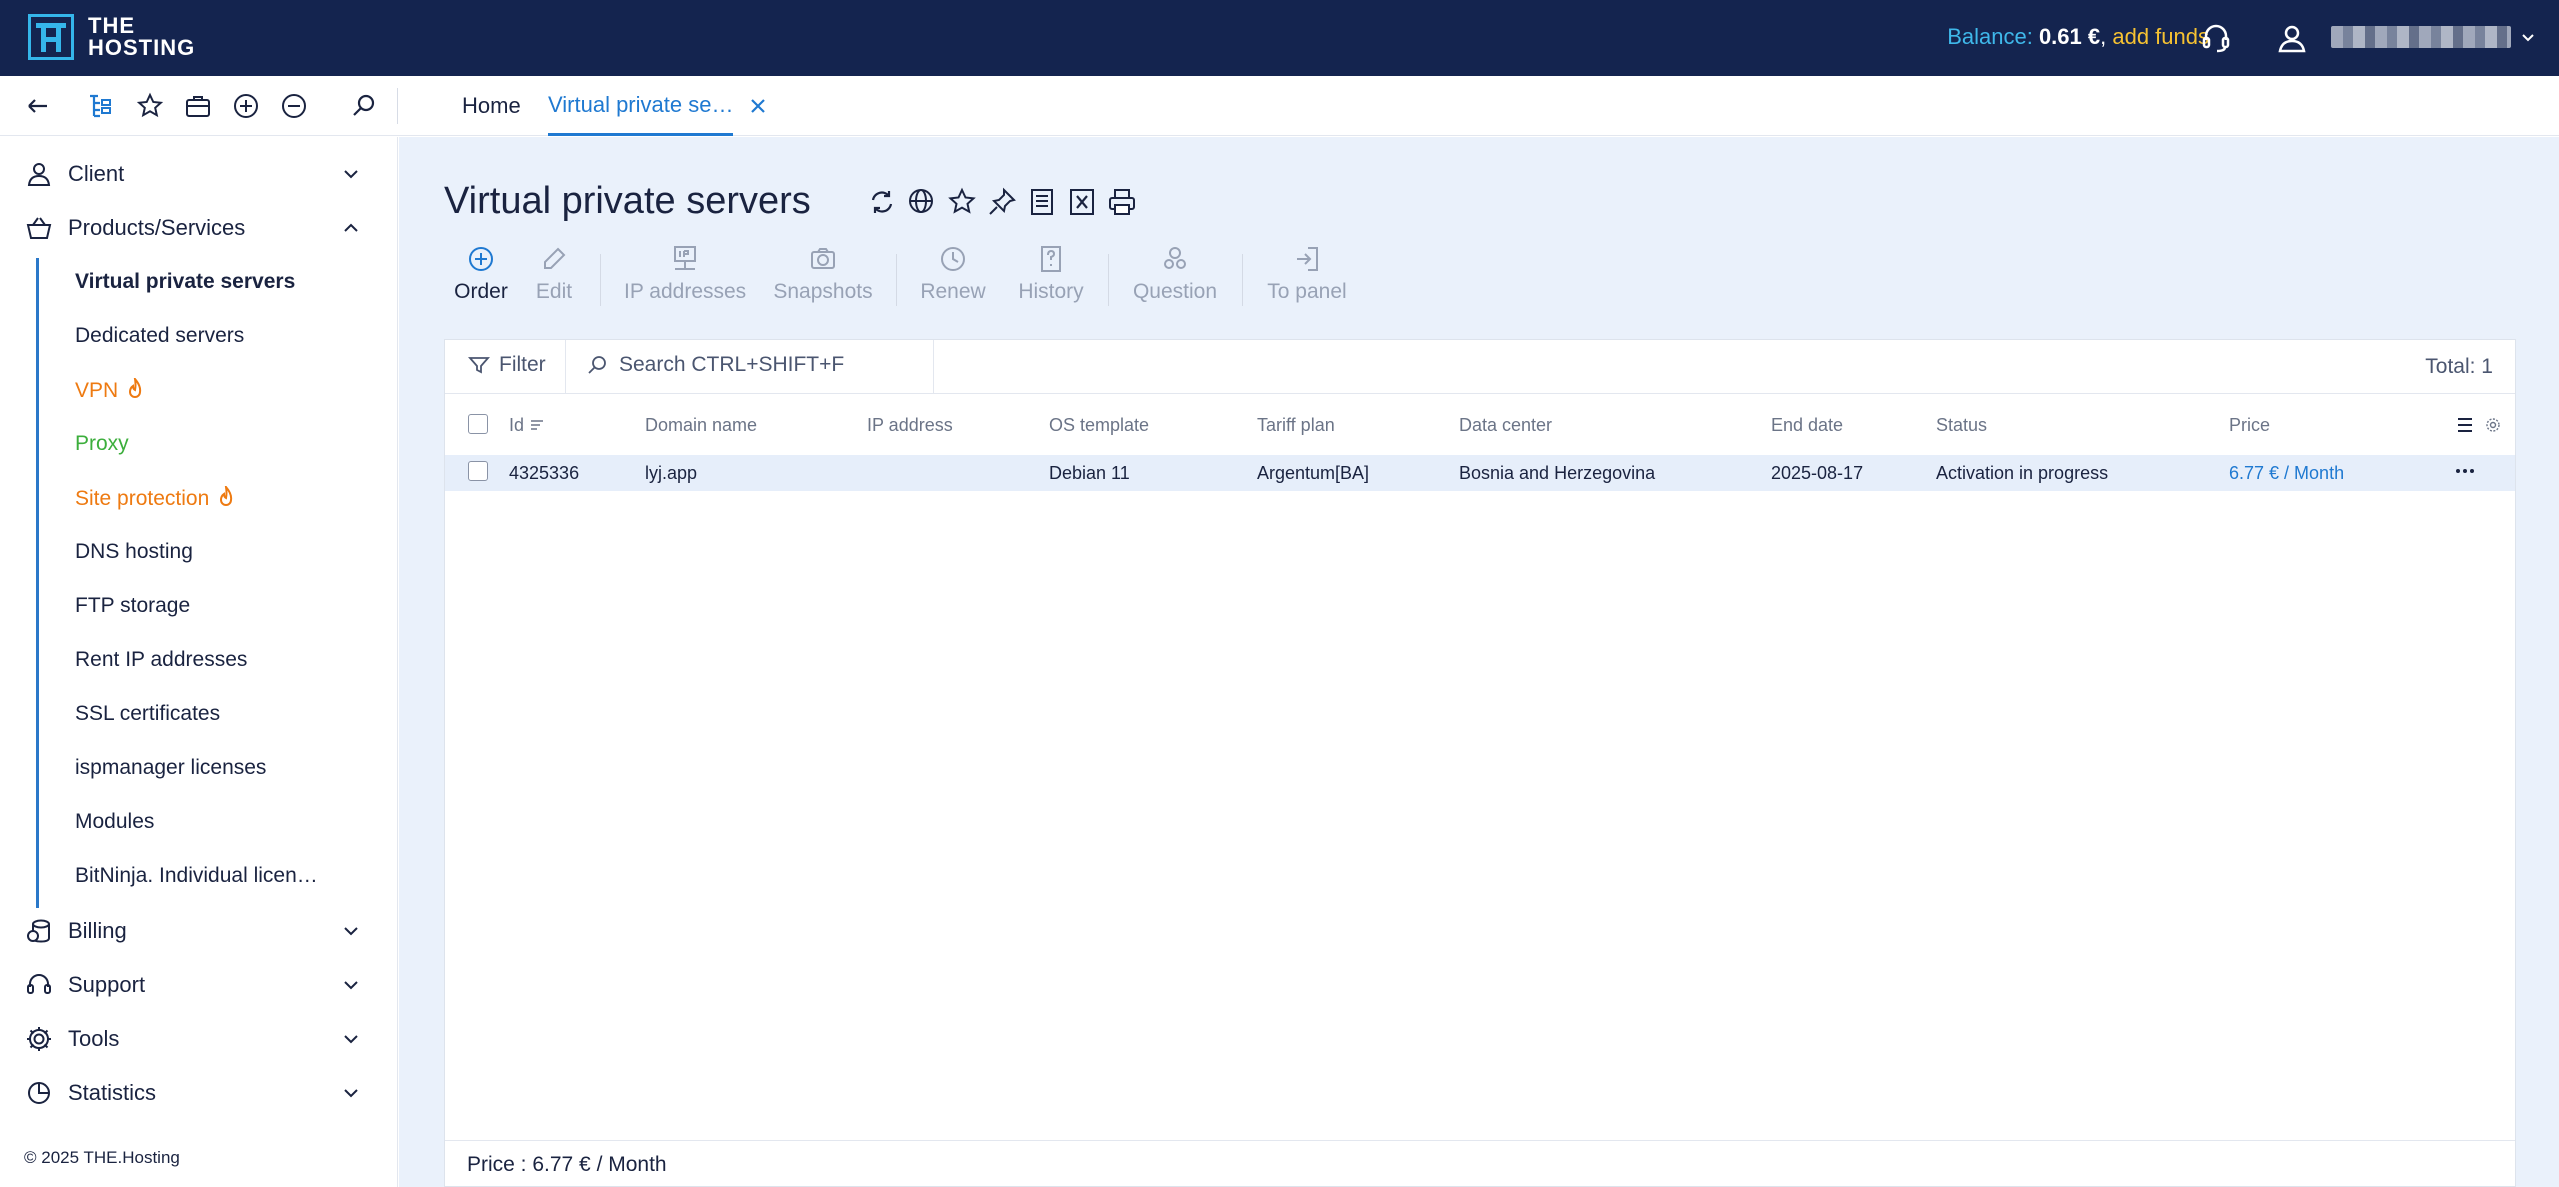 Image resolution: width=2559 pixels, height=1187 pixels. I want to click on cell-price: 6.77 € / Month, so click(2286, 473).